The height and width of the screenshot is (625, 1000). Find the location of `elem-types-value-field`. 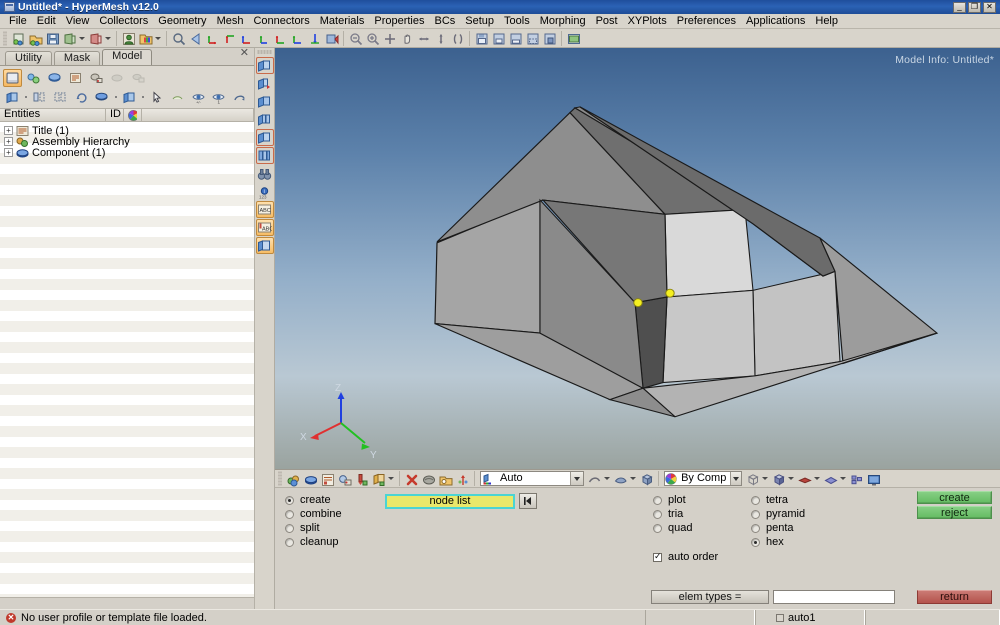

elem-types-value-field is located at coordinates (834, 597).